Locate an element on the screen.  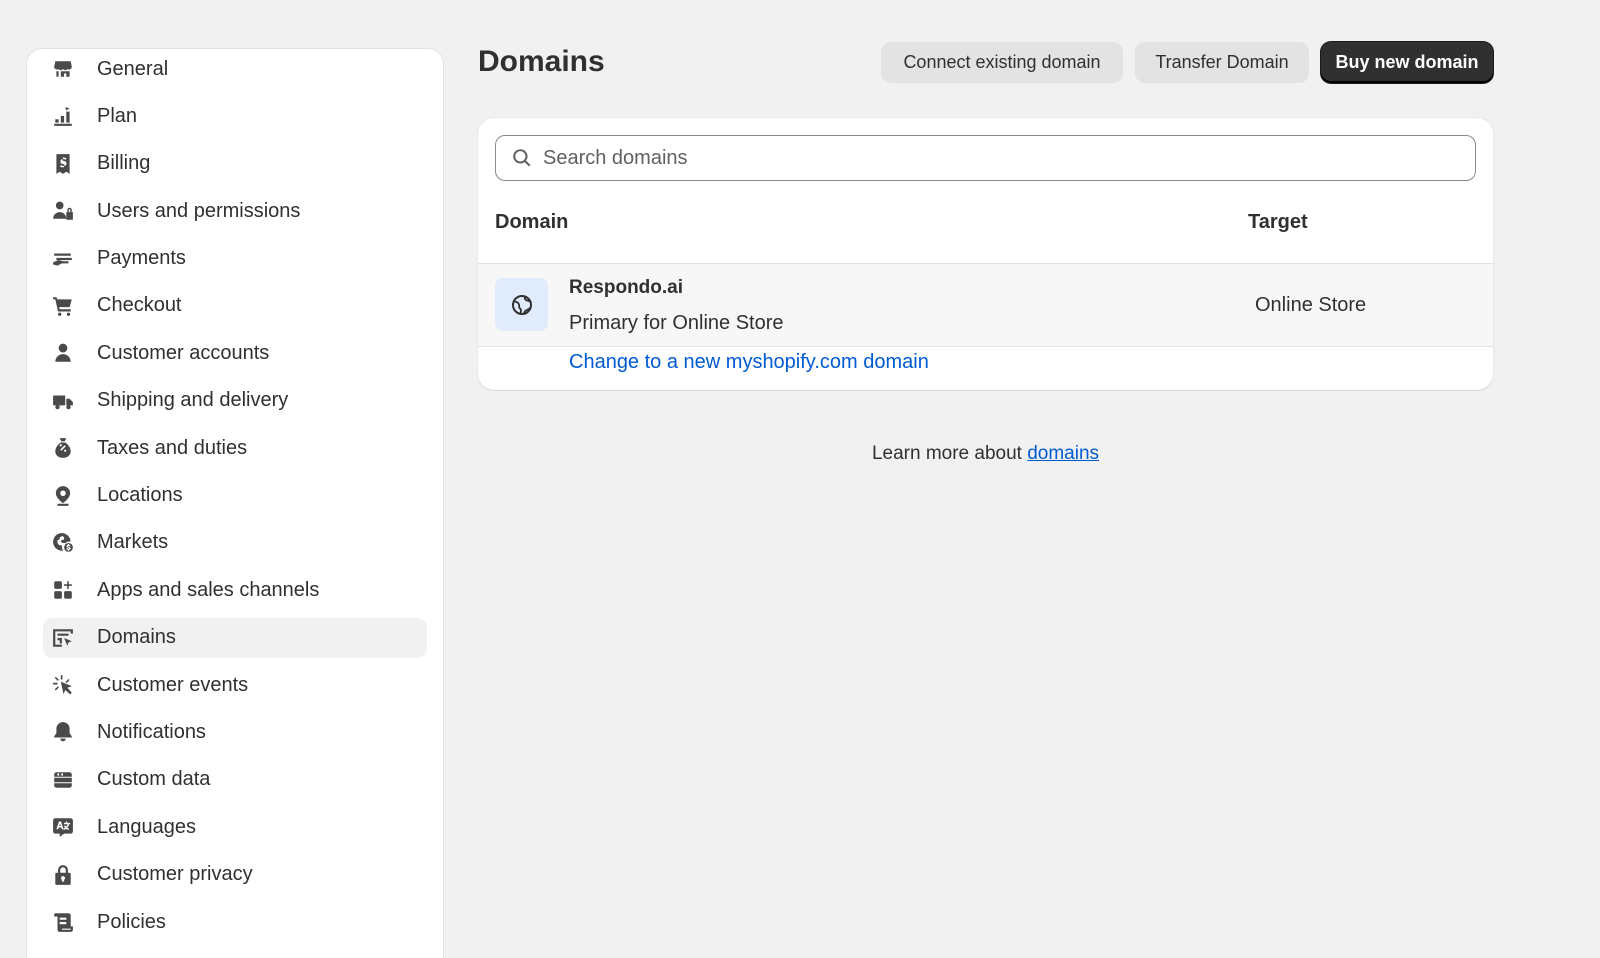
sidebar-item-label: Checkout is located at coordinates (139, 305).